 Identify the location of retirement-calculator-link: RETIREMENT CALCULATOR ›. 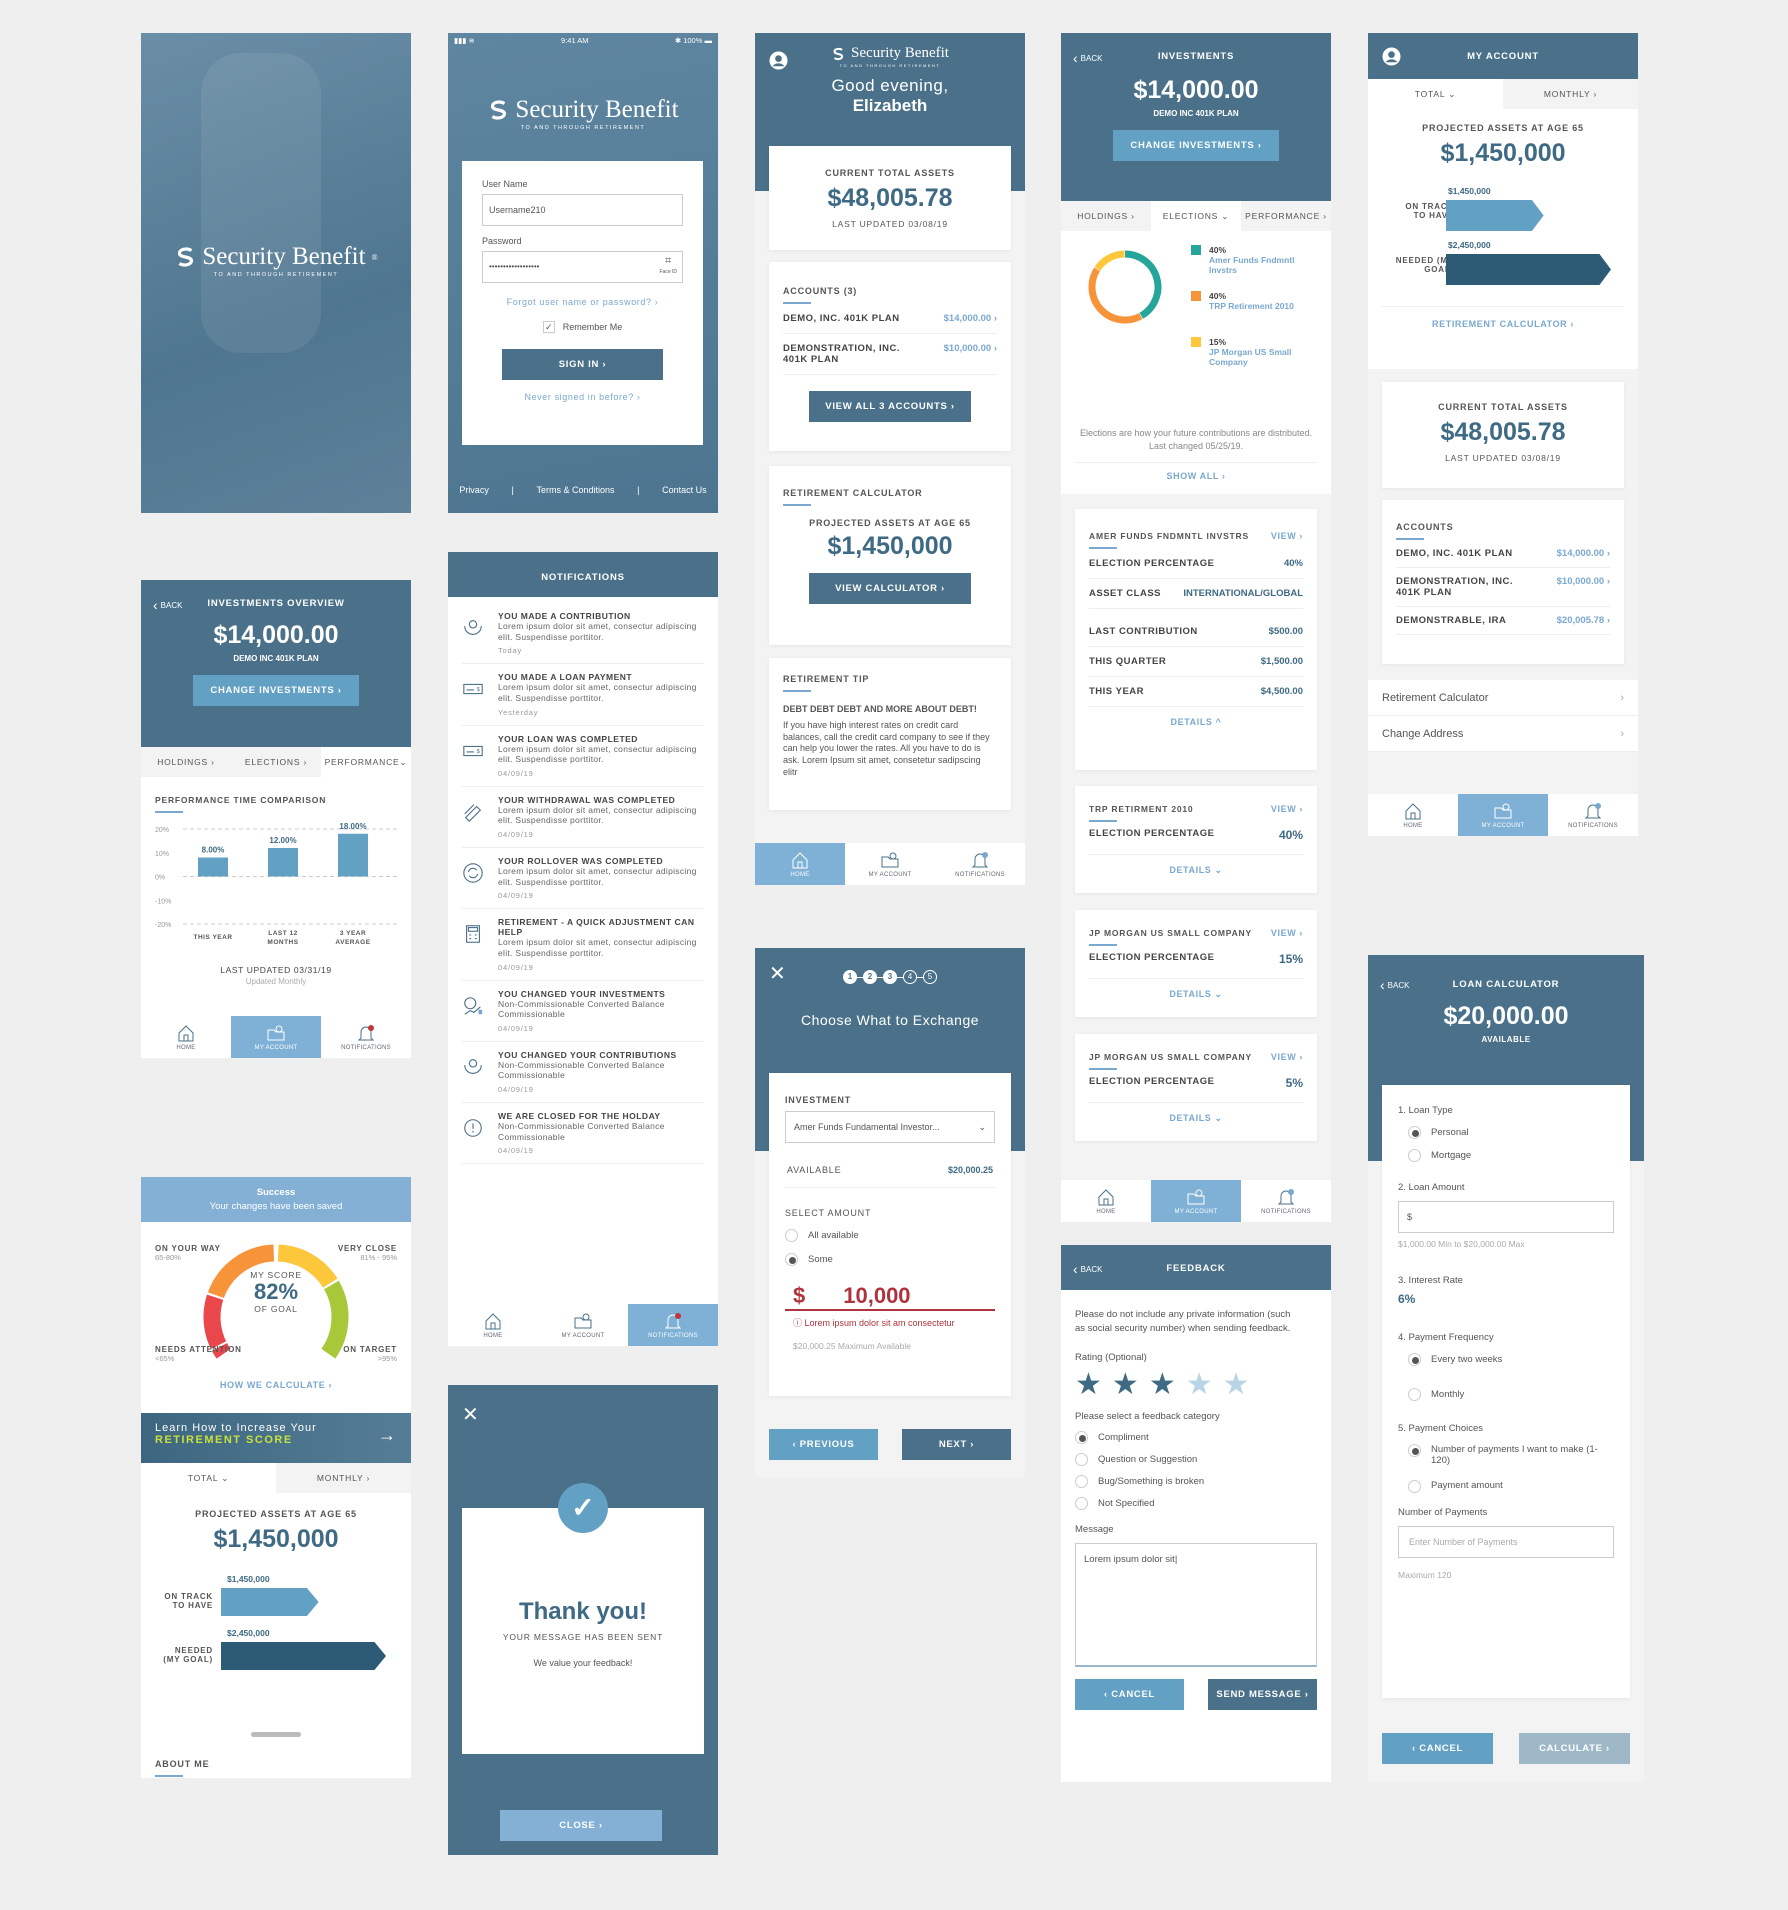
(1503, 317).